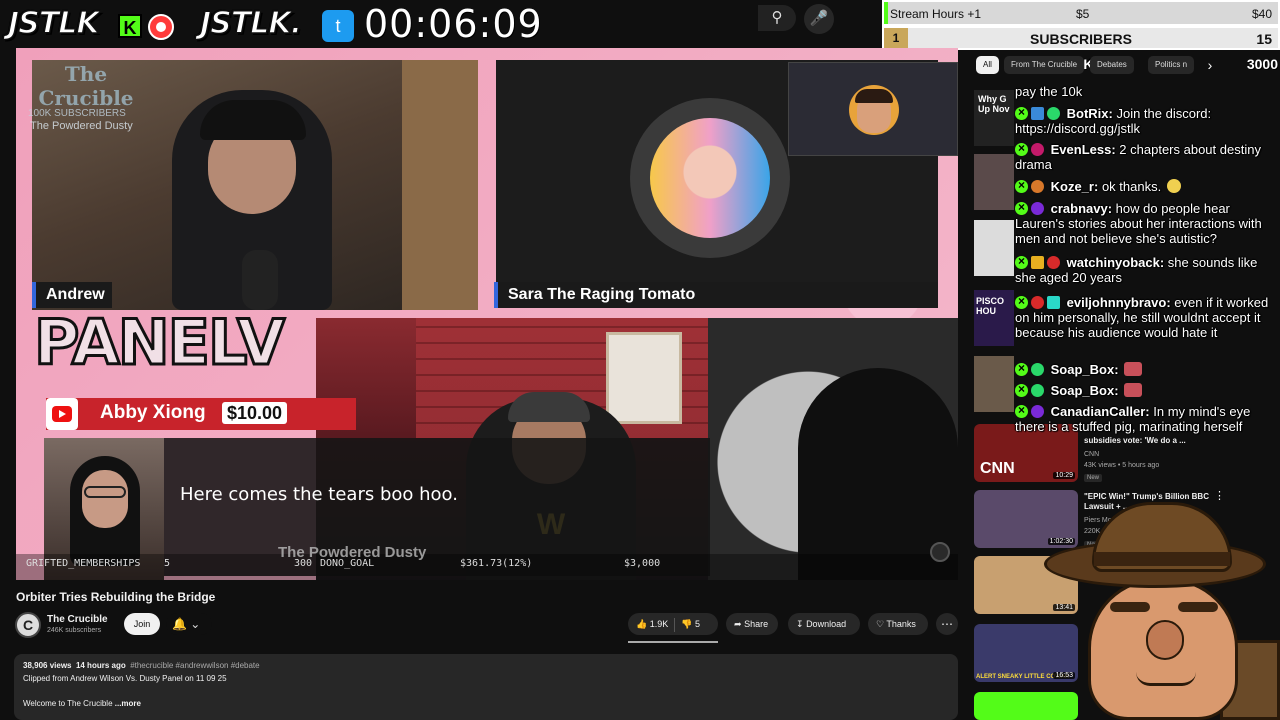 The height and width of the screenshot is (720, 1280). What do you see at coordinates (28, 625) in the screenshot?
I see `channel-avatar` at bounding box center [28, 625].